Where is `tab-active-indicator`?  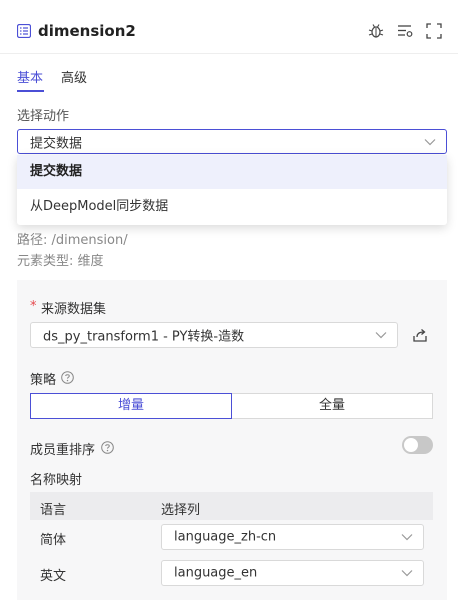
tab-active-indicator is located at coordinates (30, 91).